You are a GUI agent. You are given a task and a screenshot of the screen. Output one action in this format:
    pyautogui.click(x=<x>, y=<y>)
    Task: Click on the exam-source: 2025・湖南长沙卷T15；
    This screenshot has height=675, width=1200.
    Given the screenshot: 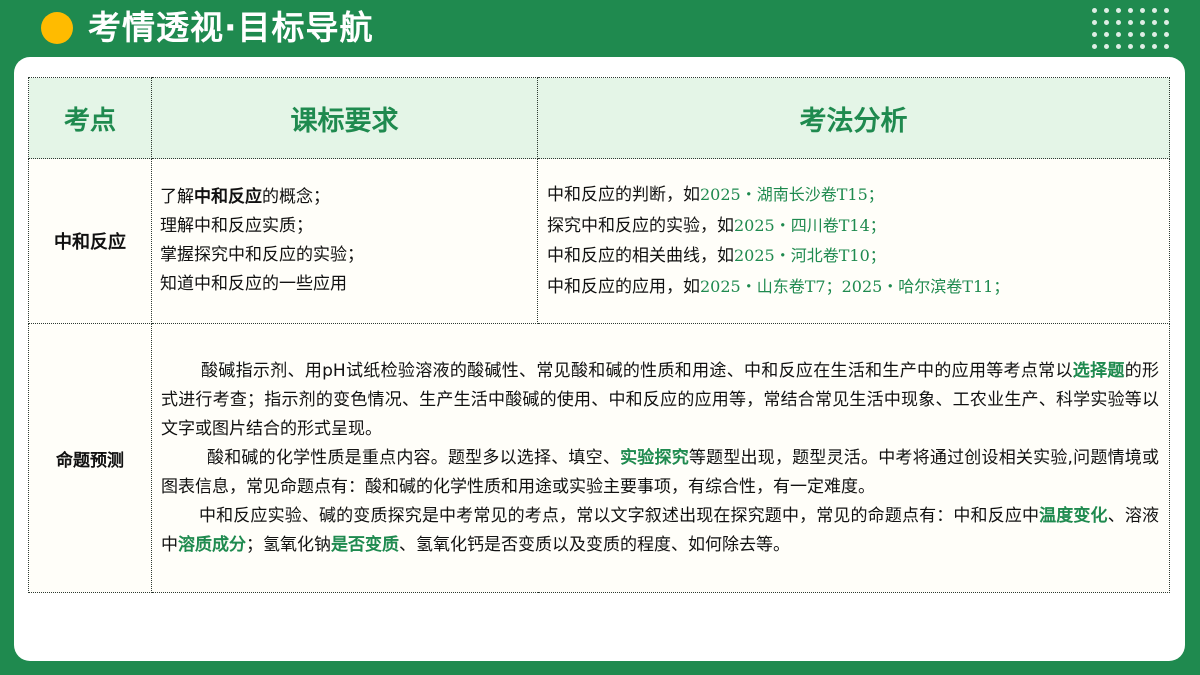 What is the action you would take?
    pyautogui.click(x=792, y=194)
    